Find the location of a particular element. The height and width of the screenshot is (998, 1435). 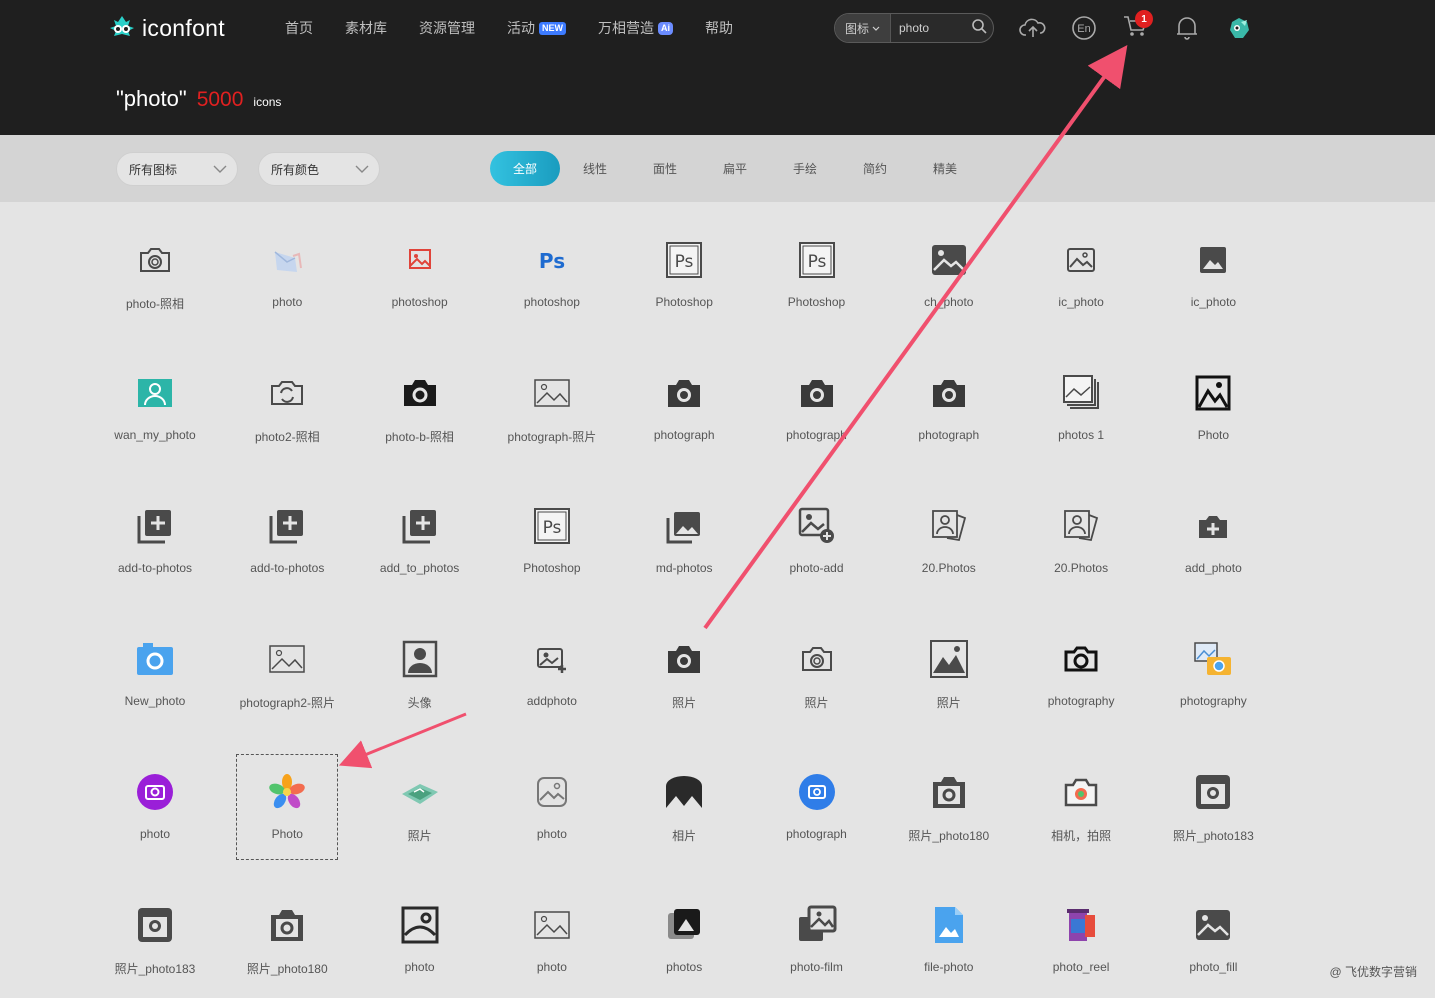

site-logo: iconfont is located at coordinates (166, 28).